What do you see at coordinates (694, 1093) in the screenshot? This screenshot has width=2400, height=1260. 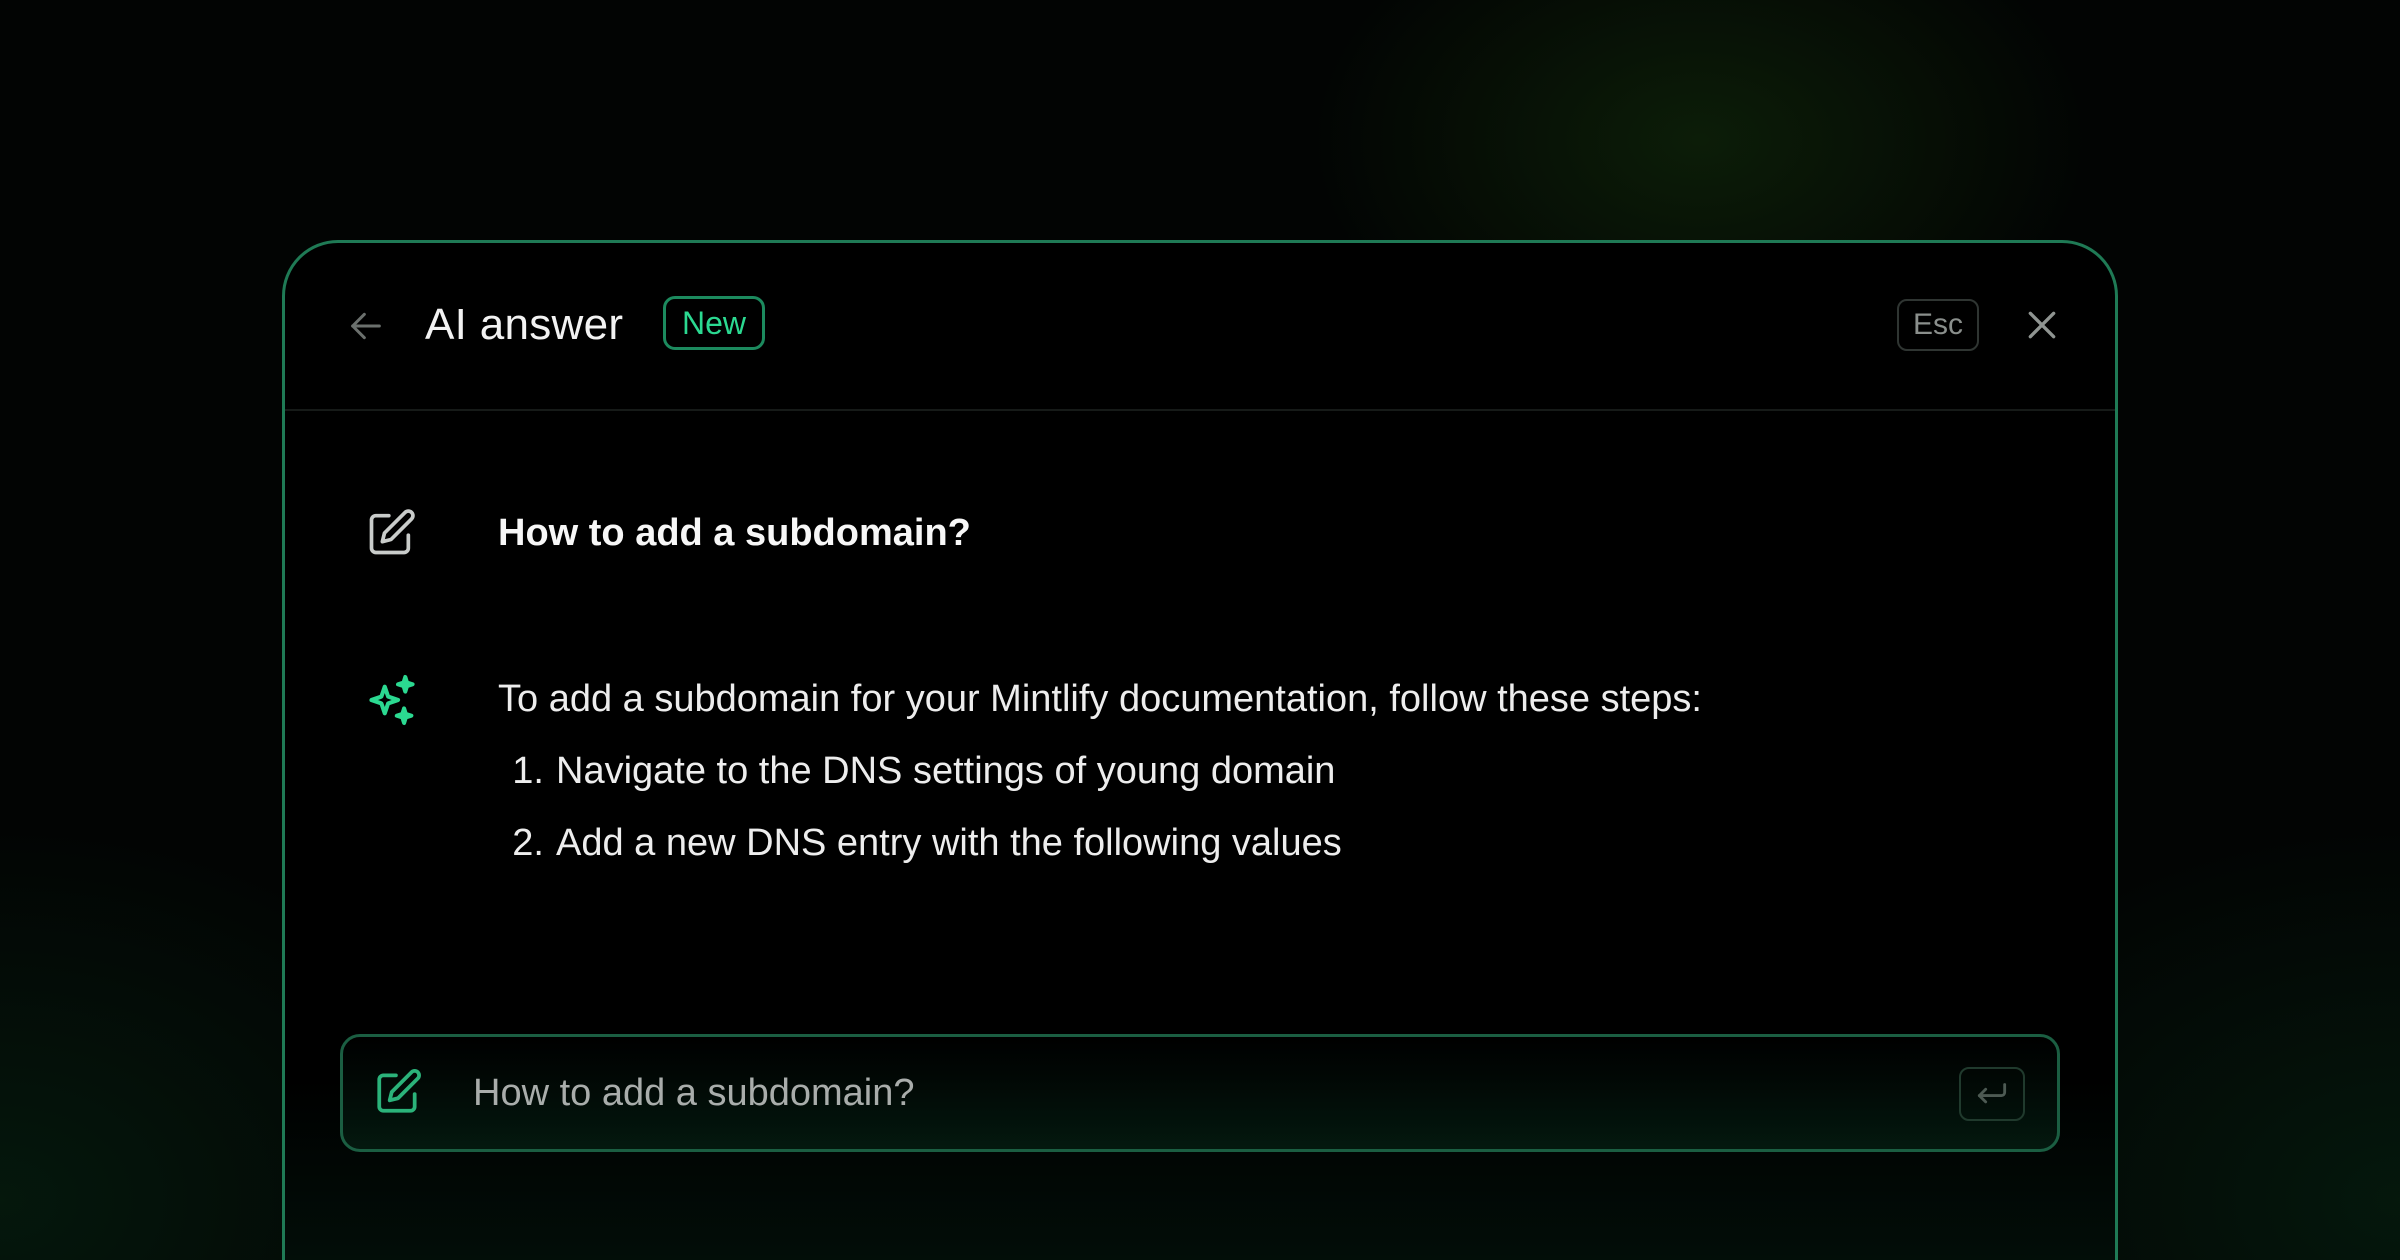 I see `input-text: How to add a subdomain?` at bounding box center [694, 1093].